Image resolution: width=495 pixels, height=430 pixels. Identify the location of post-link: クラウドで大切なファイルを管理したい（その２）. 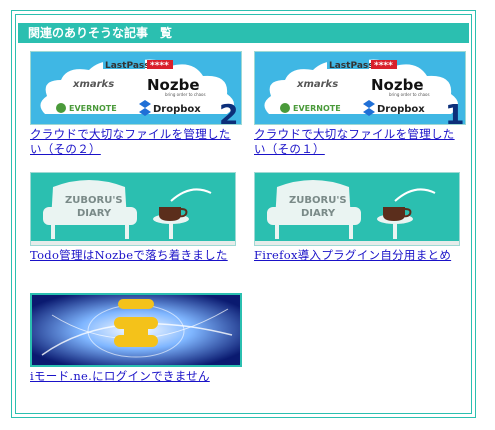
(136, 142).